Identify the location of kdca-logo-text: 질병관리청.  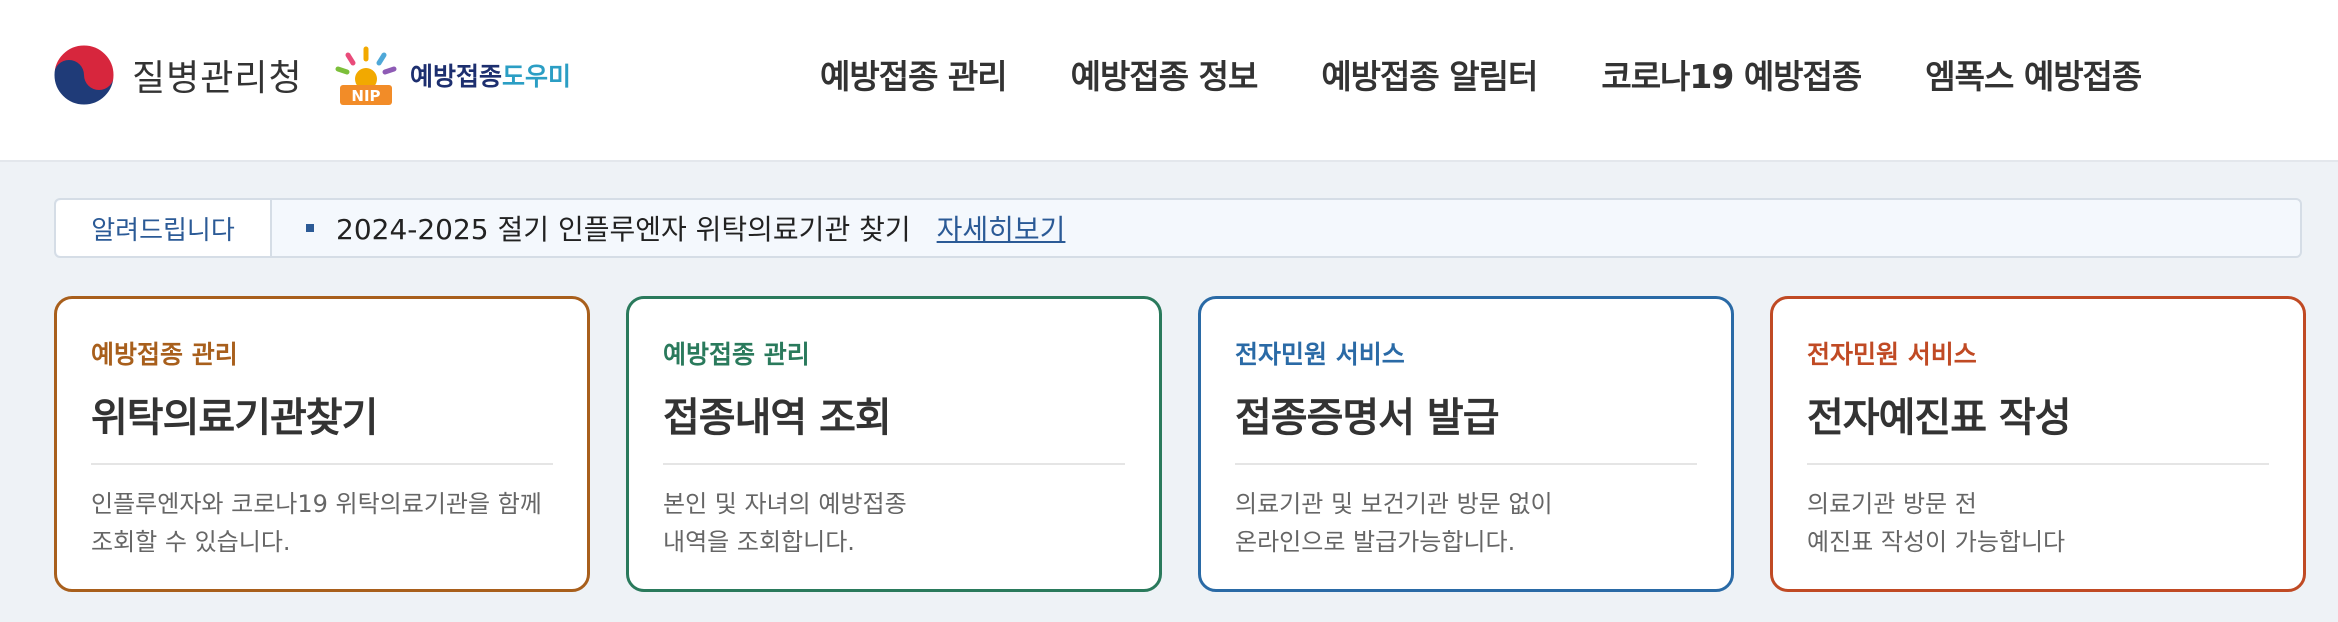
(217, 78).